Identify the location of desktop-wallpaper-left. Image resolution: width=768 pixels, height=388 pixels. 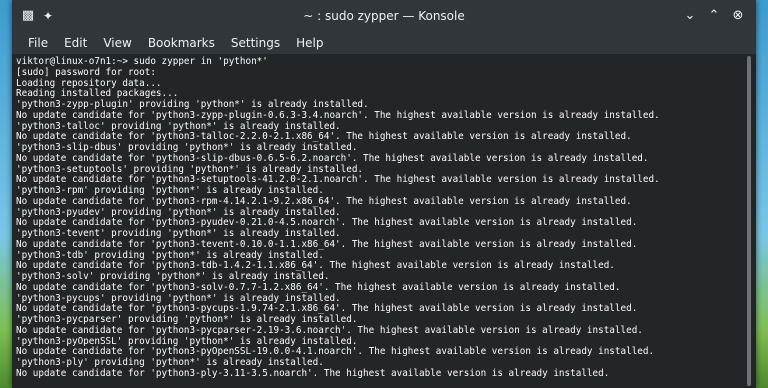
(6, 194).